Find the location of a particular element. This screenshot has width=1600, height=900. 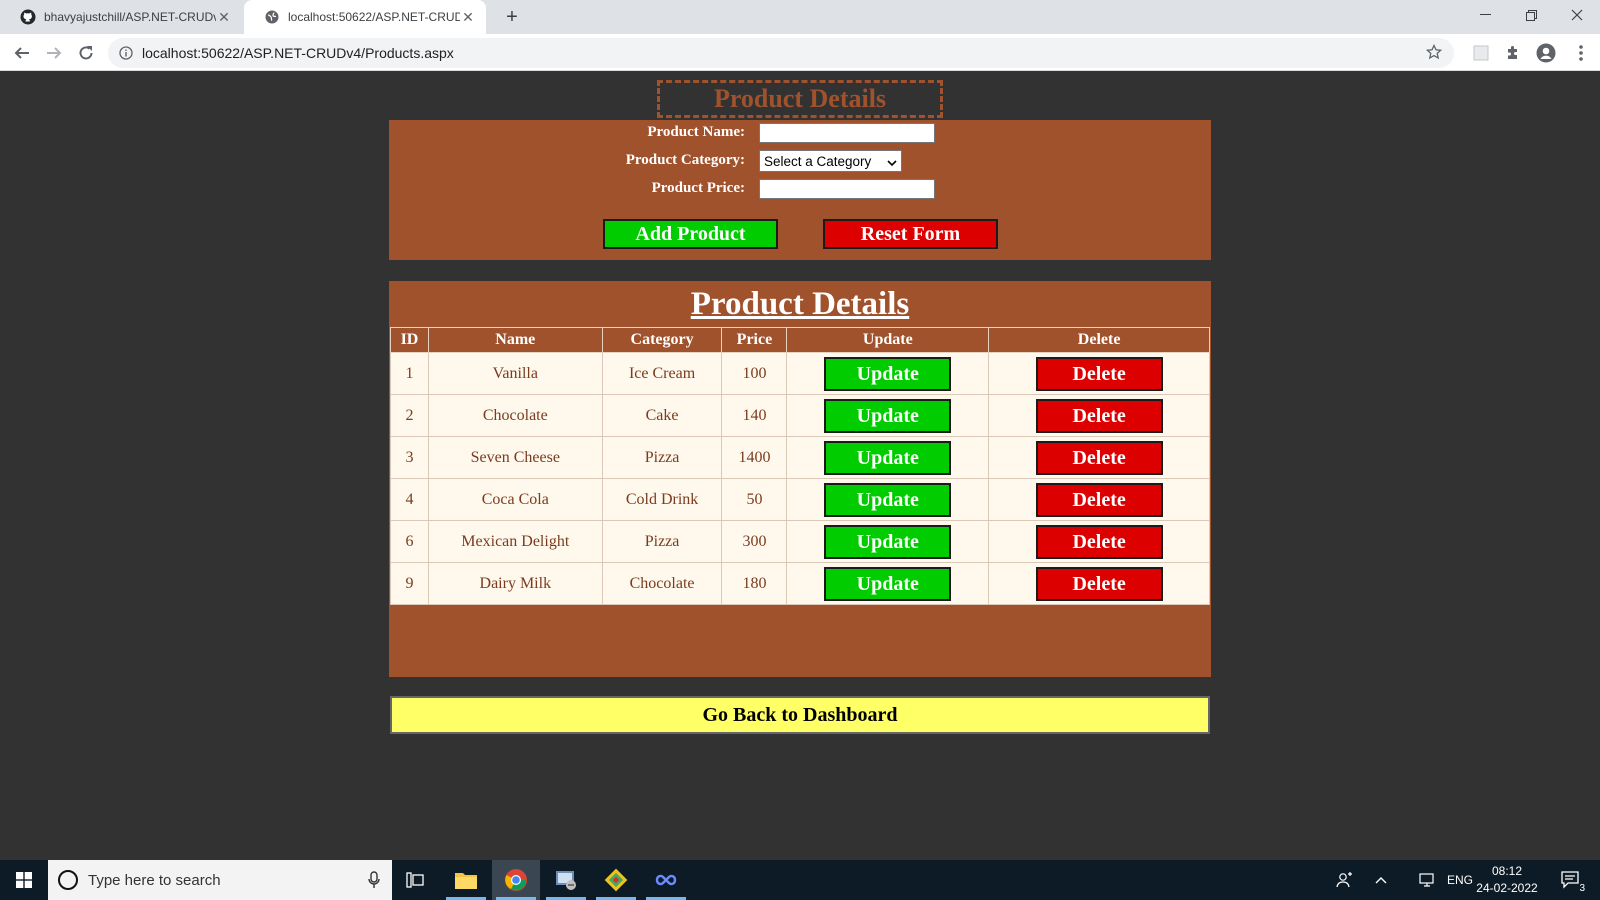

info-icon is located at coordinates (126, 53).